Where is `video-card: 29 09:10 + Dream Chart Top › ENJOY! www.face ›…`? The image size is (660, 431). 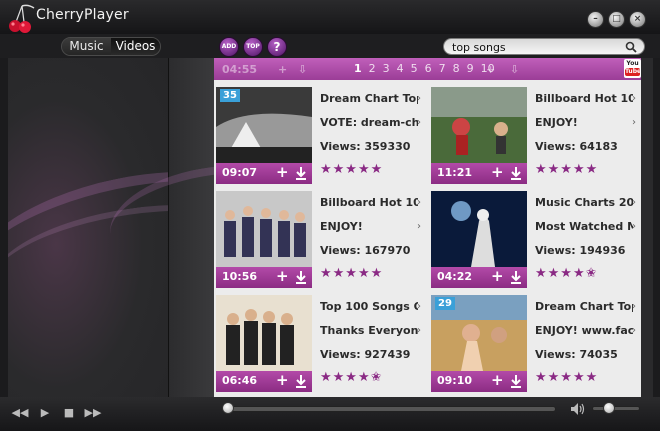 video-card: 29 09:10 + Dream Chart Top › ENJOY! www.face ›… is located at coordinates (534, 345).